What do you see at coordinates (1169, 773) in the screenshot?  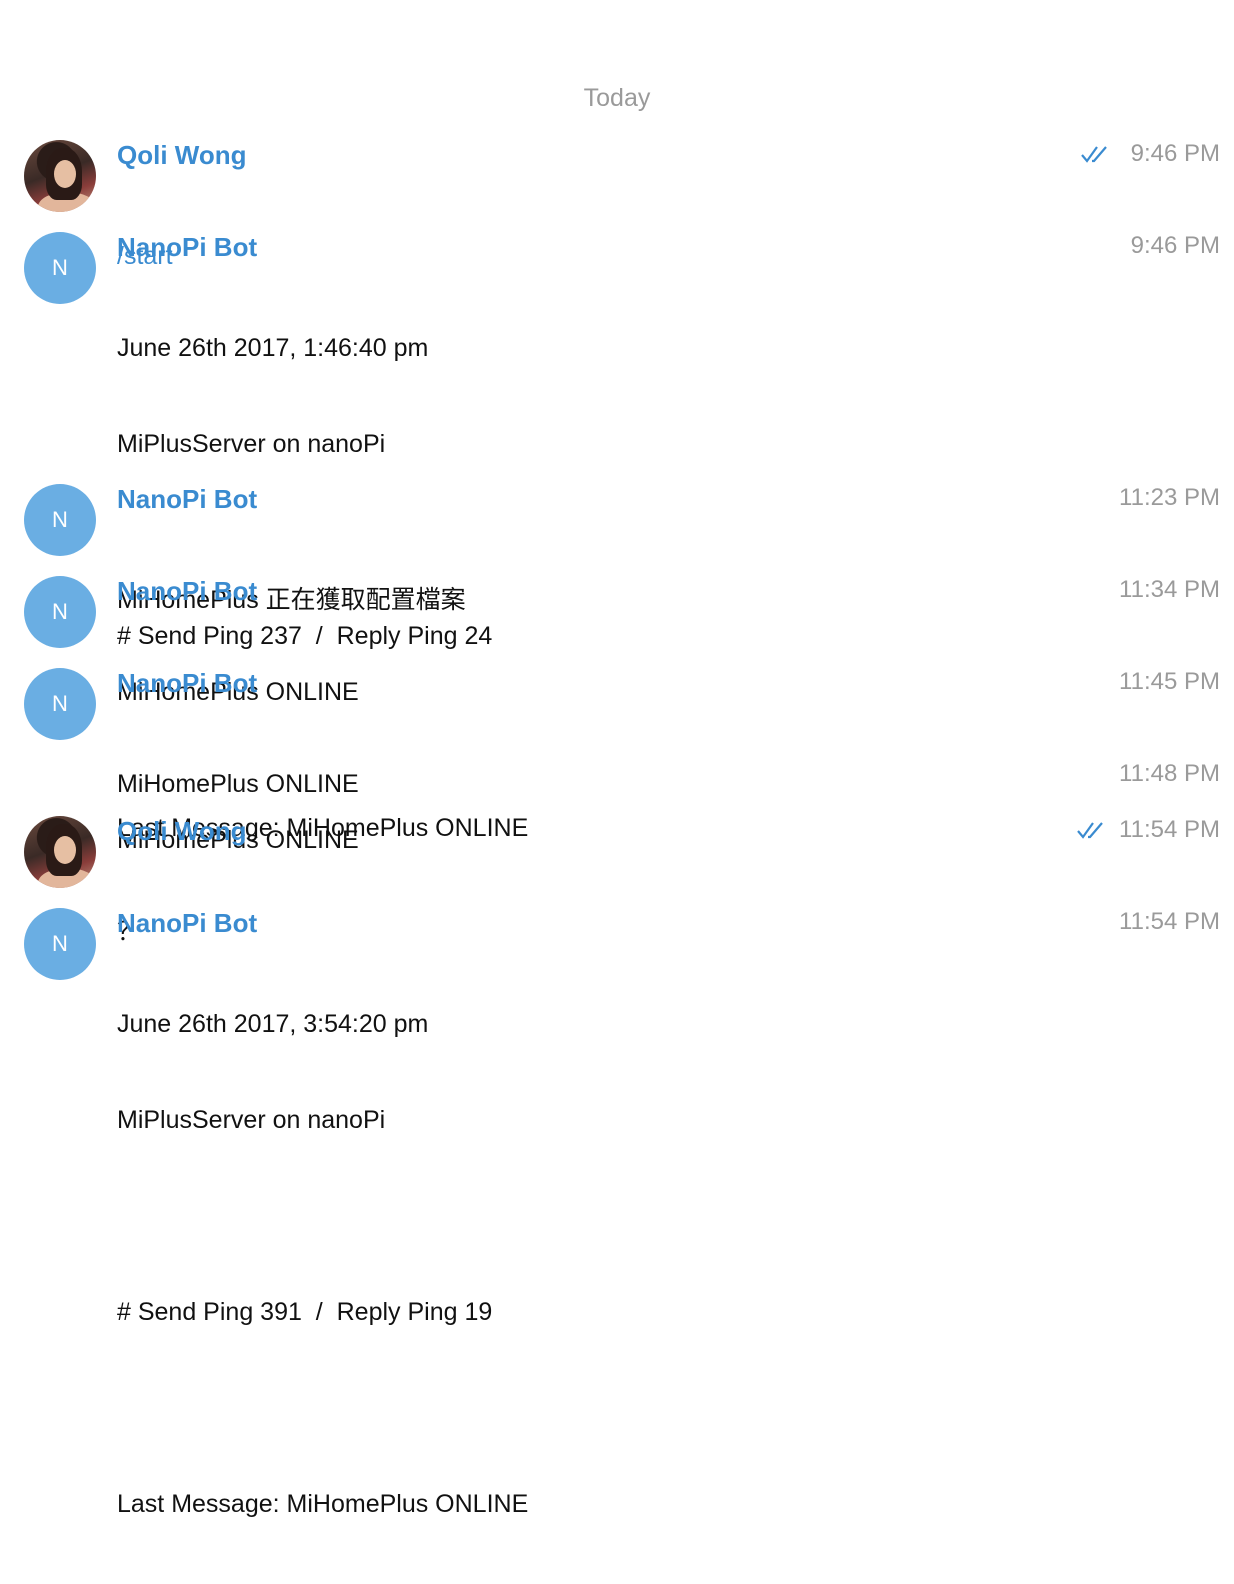 I see `message-time: 11:48 PM` at bounding box center [1169, 773].